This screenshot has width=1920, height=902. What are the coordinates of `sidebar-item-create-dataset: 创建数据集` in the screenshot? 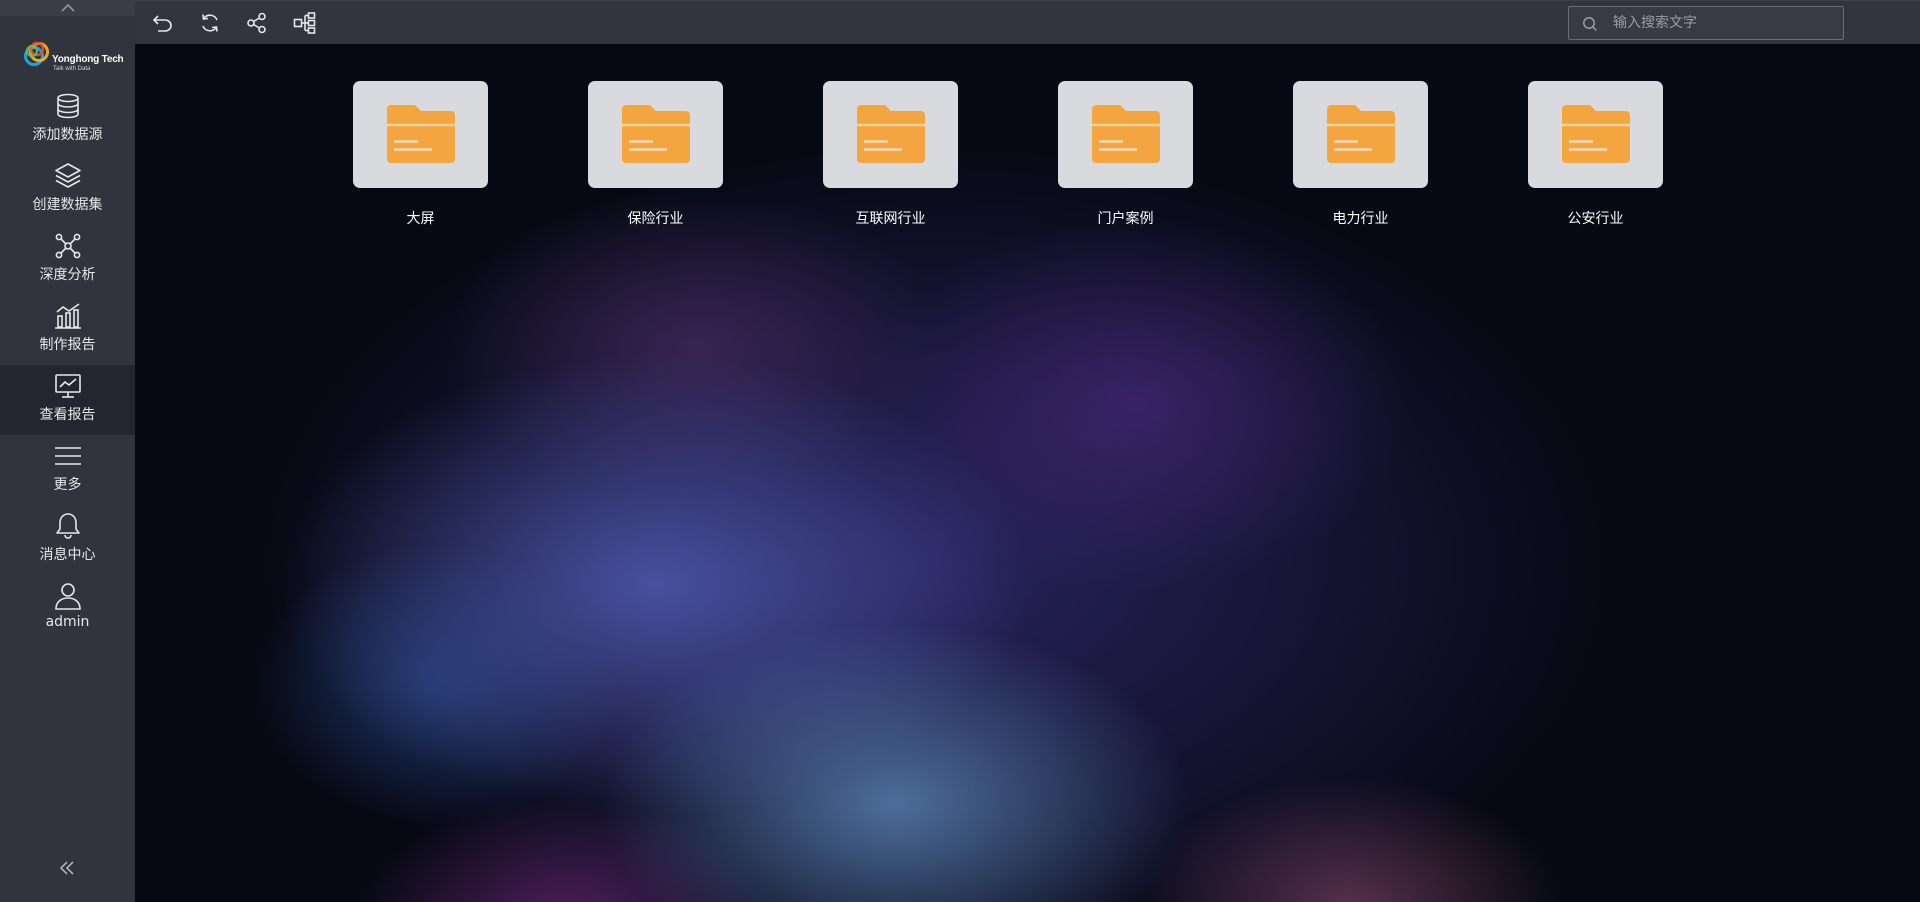 It's located at (67, 190).